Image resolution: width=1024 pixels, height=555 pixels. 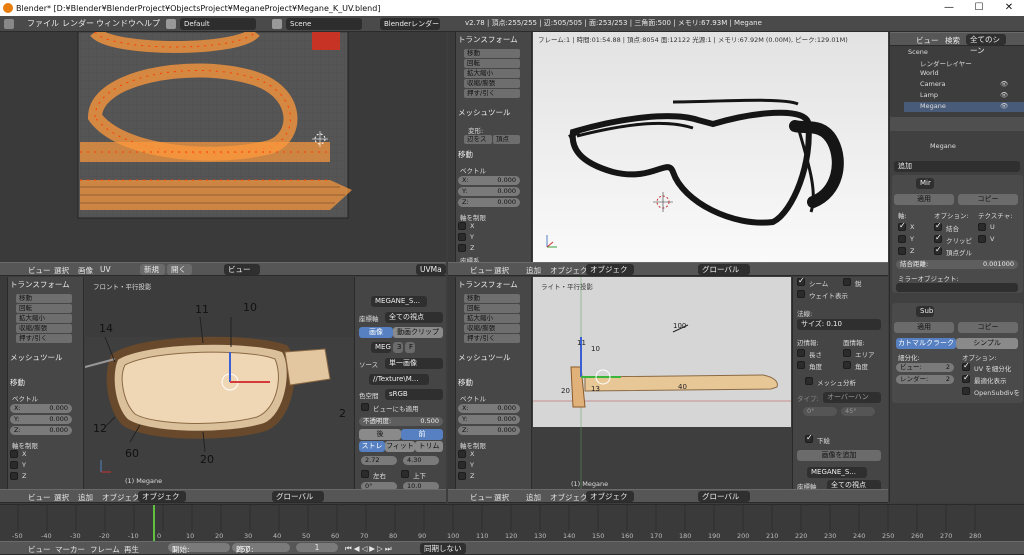 What do you see at coordinates (462, 465) in the screenshot?
I see `right-axis-y-checkbox` at bounding box center [462, 465].